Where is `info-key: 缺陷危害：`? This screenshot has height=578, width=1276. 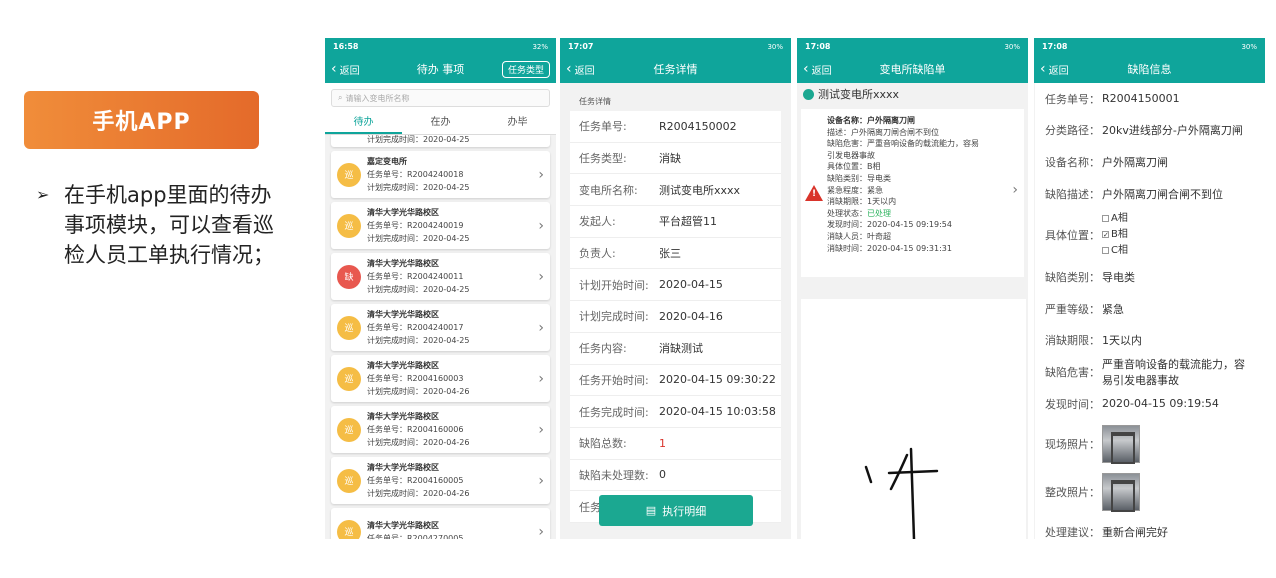 info-key: 缺陷危害： is located at coordinates (1072, 373).